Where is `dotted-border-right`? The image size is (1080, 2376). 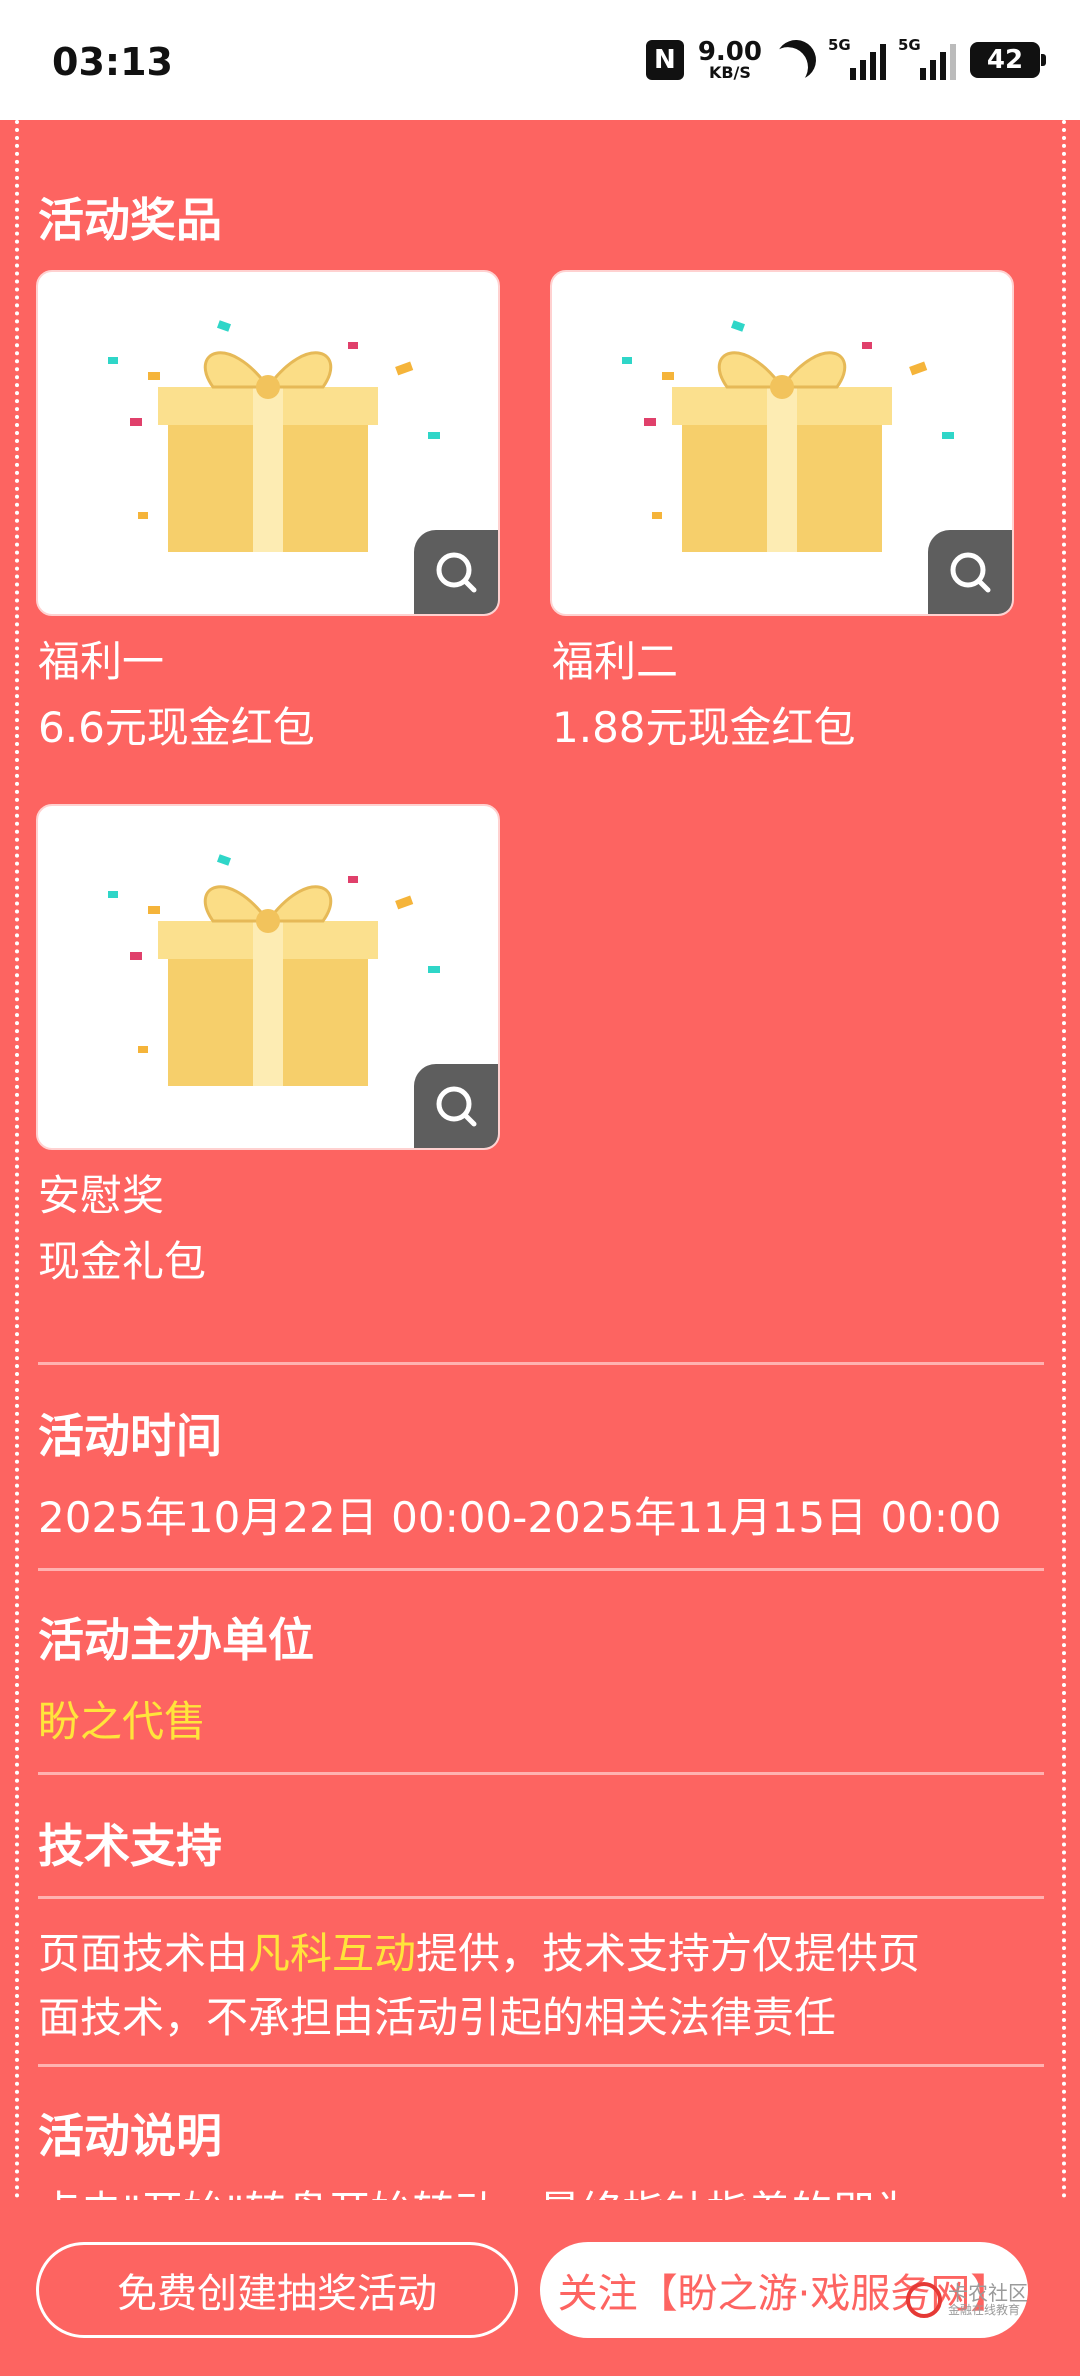 dotted-border-right is located at coordinates (1064, 1160).